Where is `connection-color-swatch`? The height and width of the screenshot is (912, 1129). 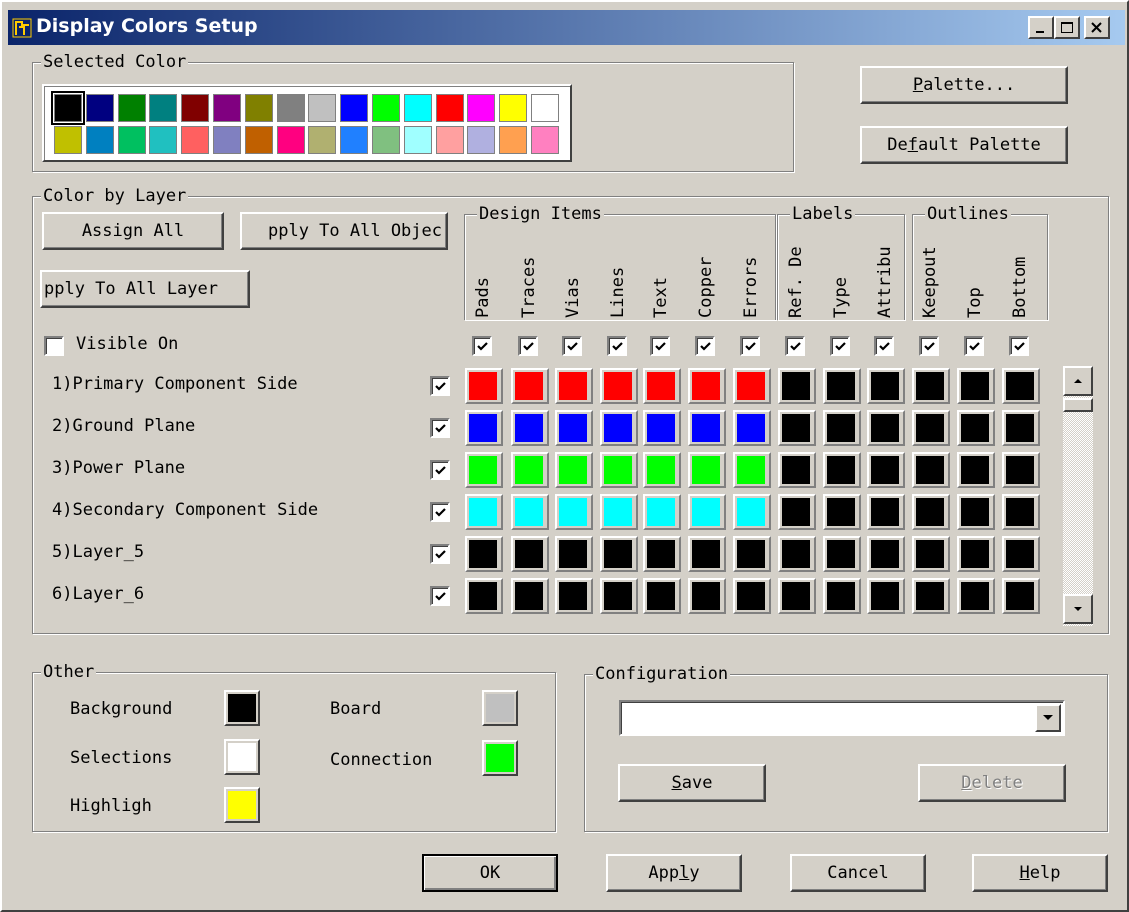
connection-color-swatch is located at coordinates (500, 758).